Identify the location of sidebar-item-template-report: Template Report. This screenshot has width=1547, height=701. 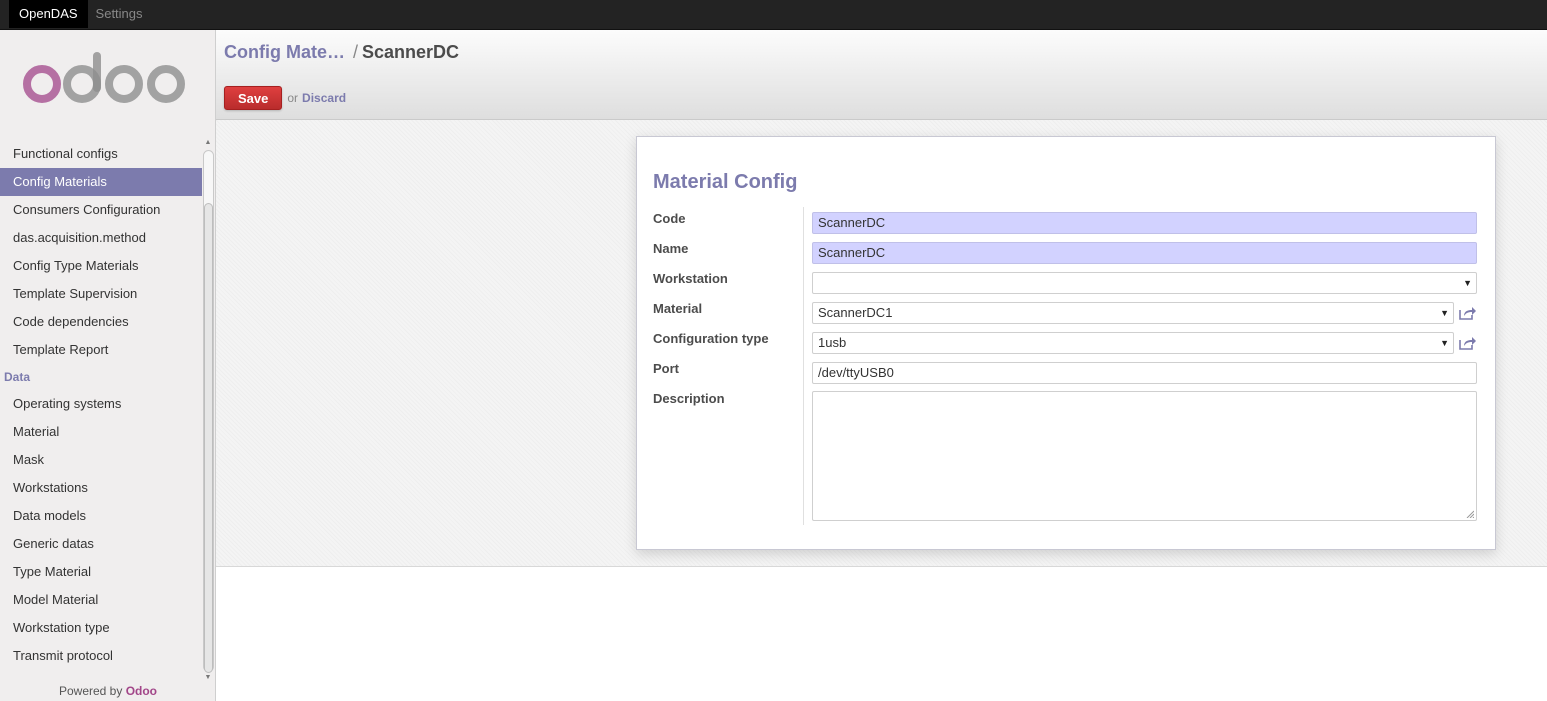
(101, 350).